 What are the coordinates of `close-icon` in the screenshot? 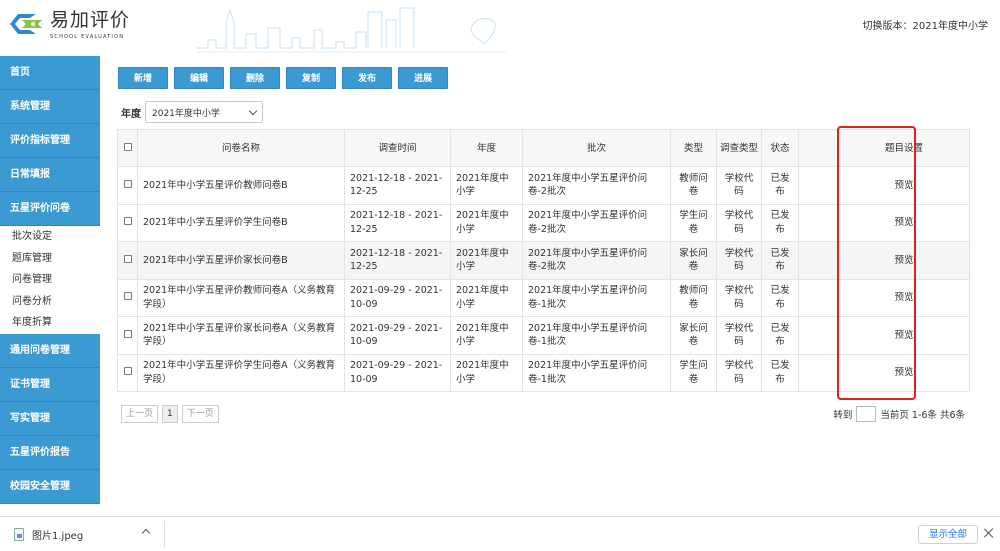 It's located at (989, 533).